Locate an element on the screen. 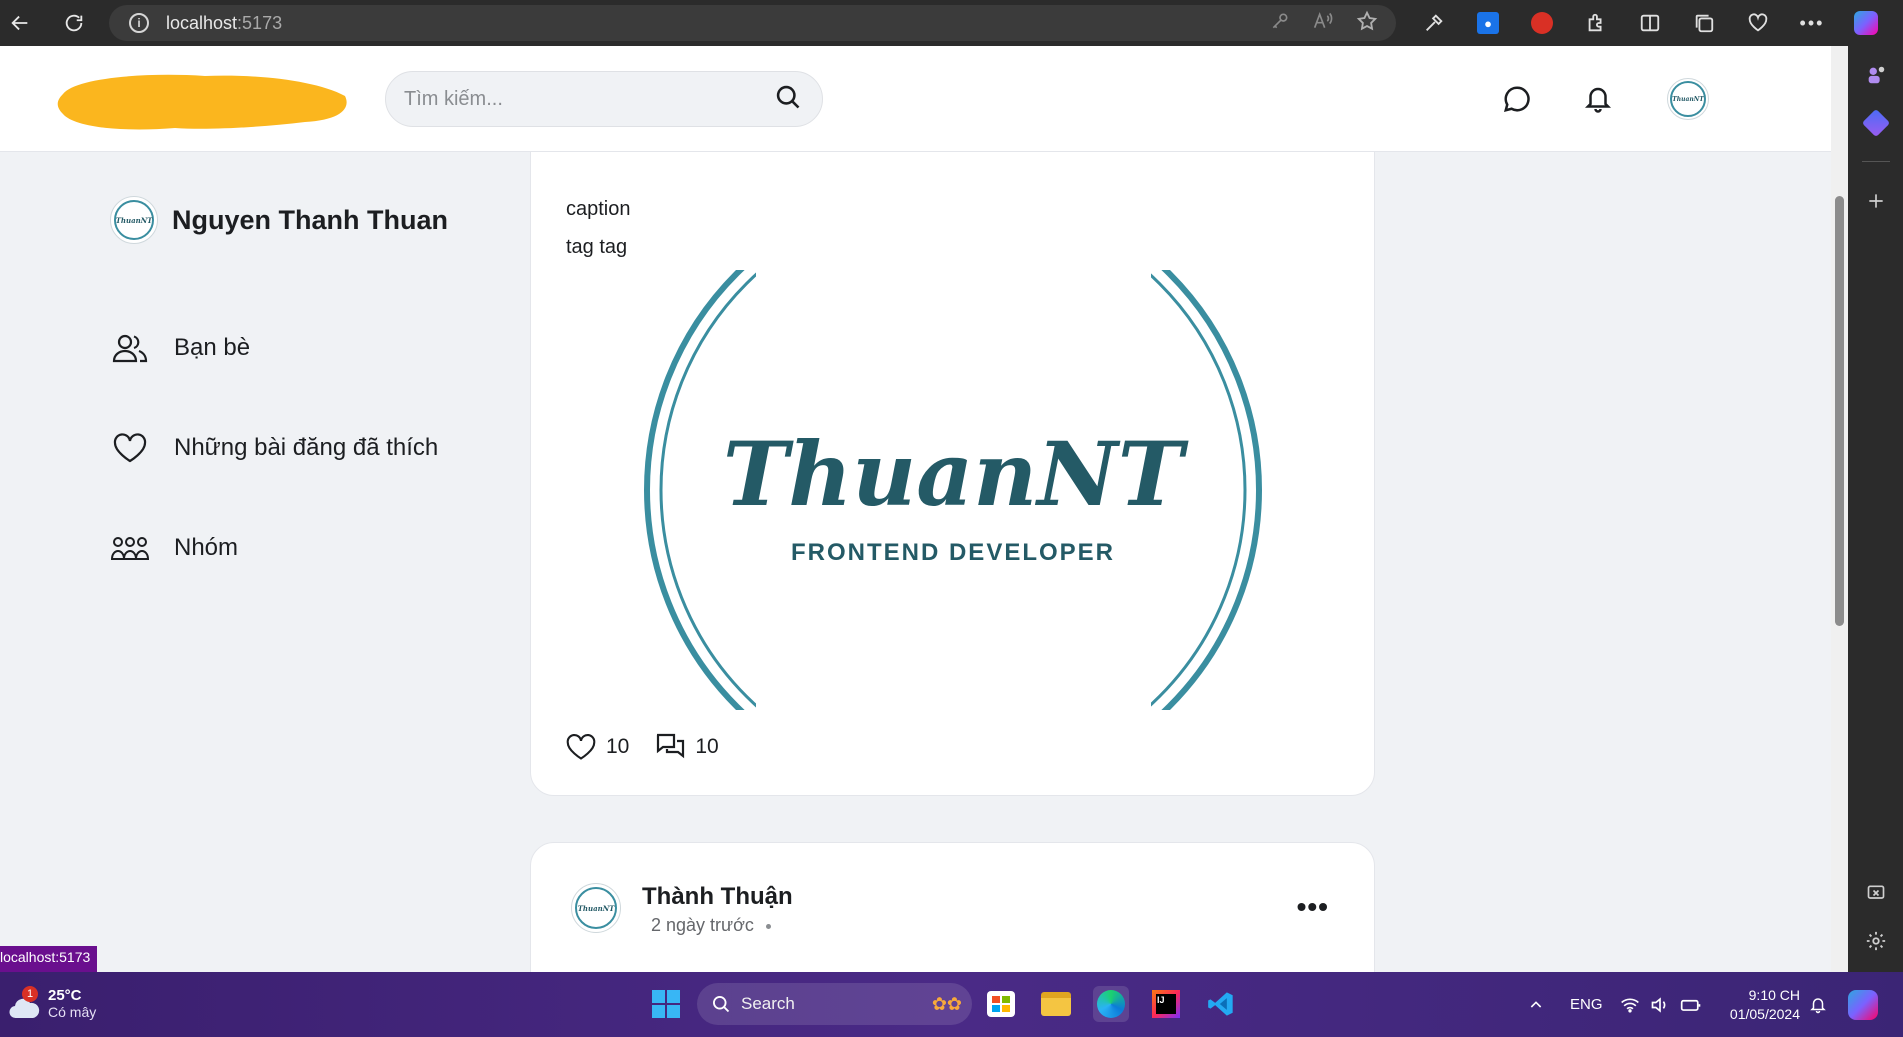 The height and width of the screenshot is (1037, 1903). friends-icon is located at coordinates (130, 348).